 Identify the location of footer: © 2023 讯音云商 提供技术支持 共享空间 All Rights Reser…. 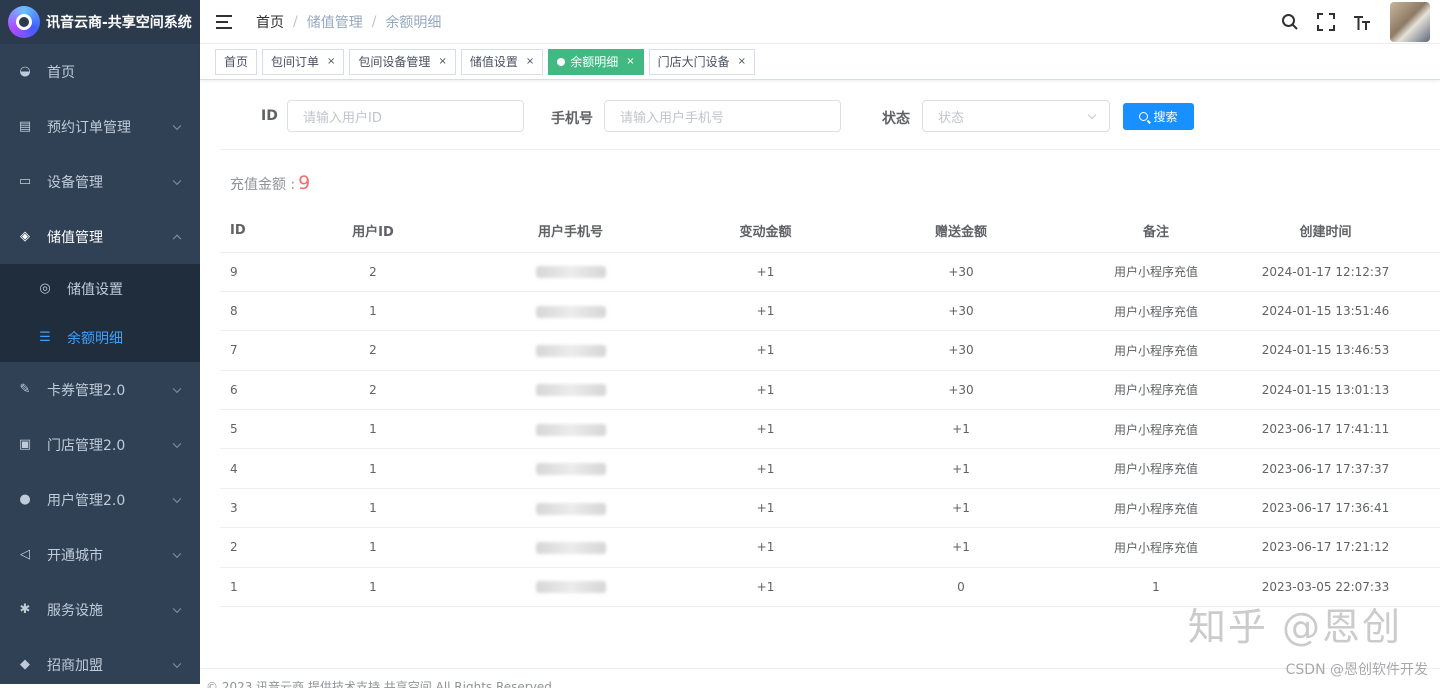
(820, 678).